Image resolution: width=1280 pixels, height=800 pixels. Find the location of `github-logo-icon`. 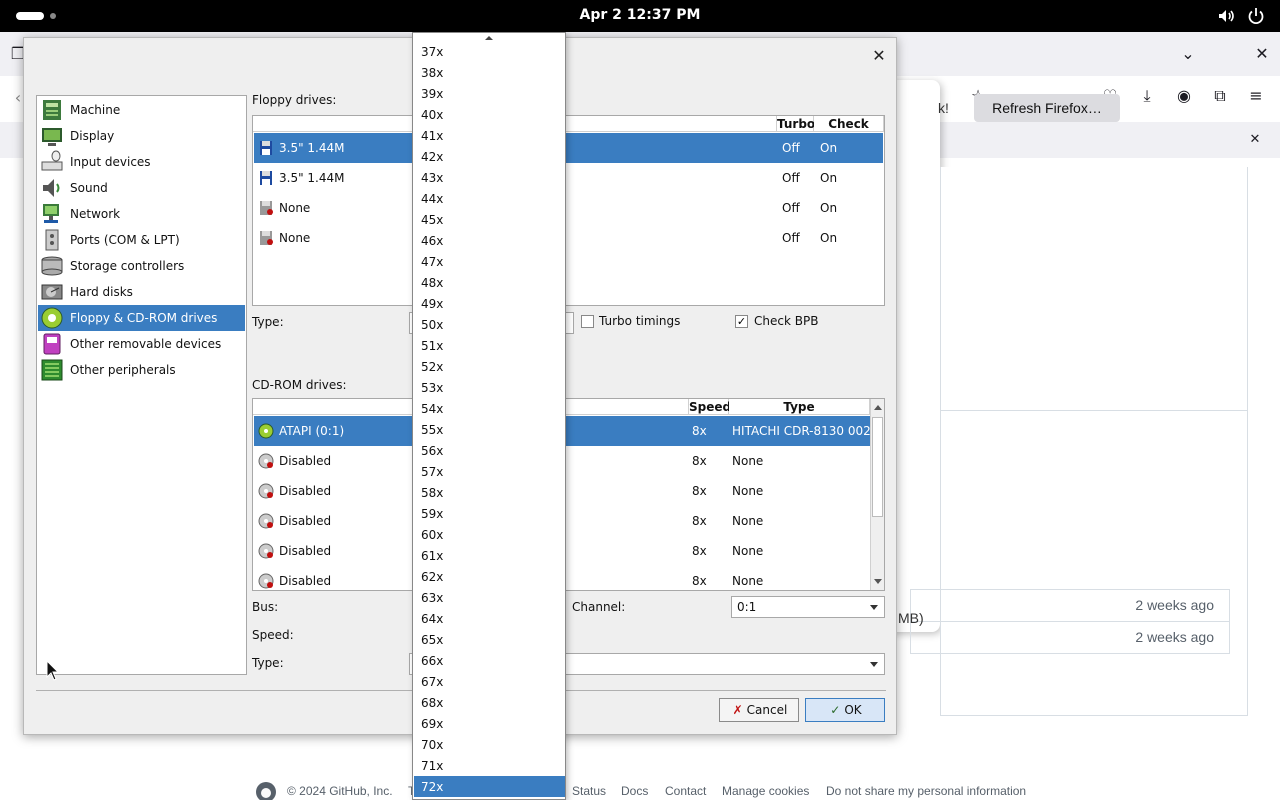

github-logo-icon is located at coordinates (266, 790).